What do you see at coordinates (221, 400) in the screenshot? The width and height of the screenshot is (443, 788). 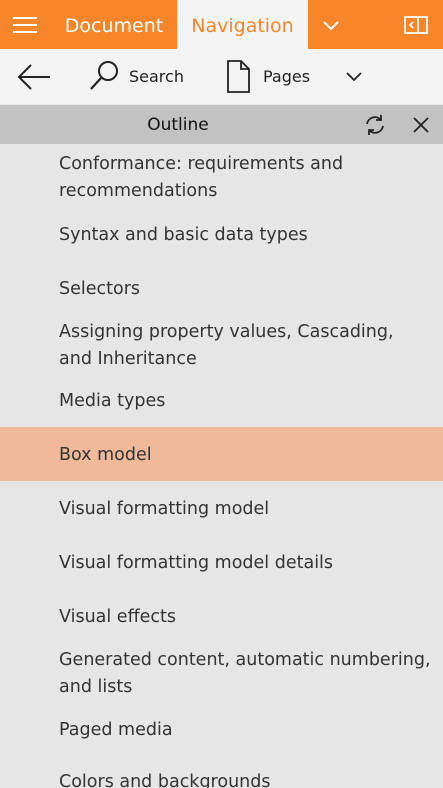 I see `list-item: Media types` at bounding box center [221, 400].